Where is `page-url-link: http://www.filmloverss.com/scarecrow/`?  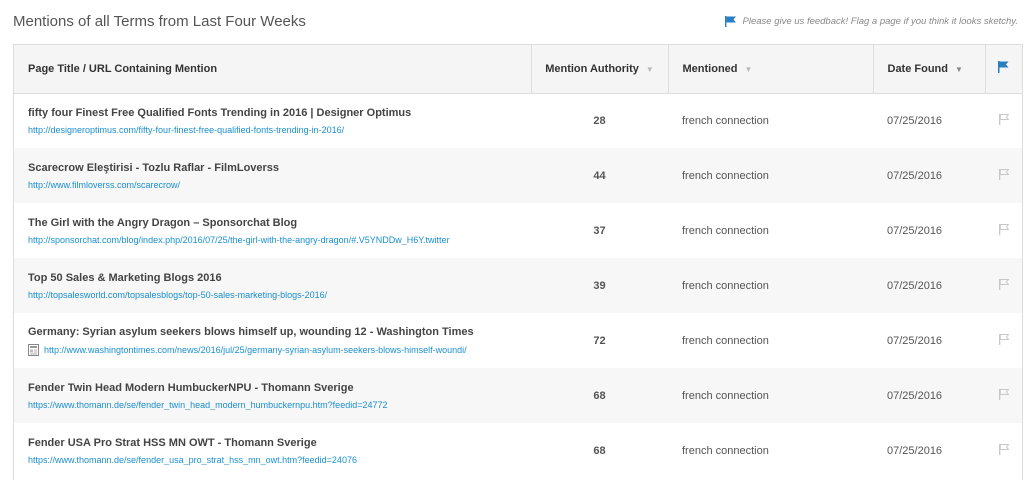 page-url-link: http://www.filmloverss.com/scarecrow/ is located at coordinates (104, 185).